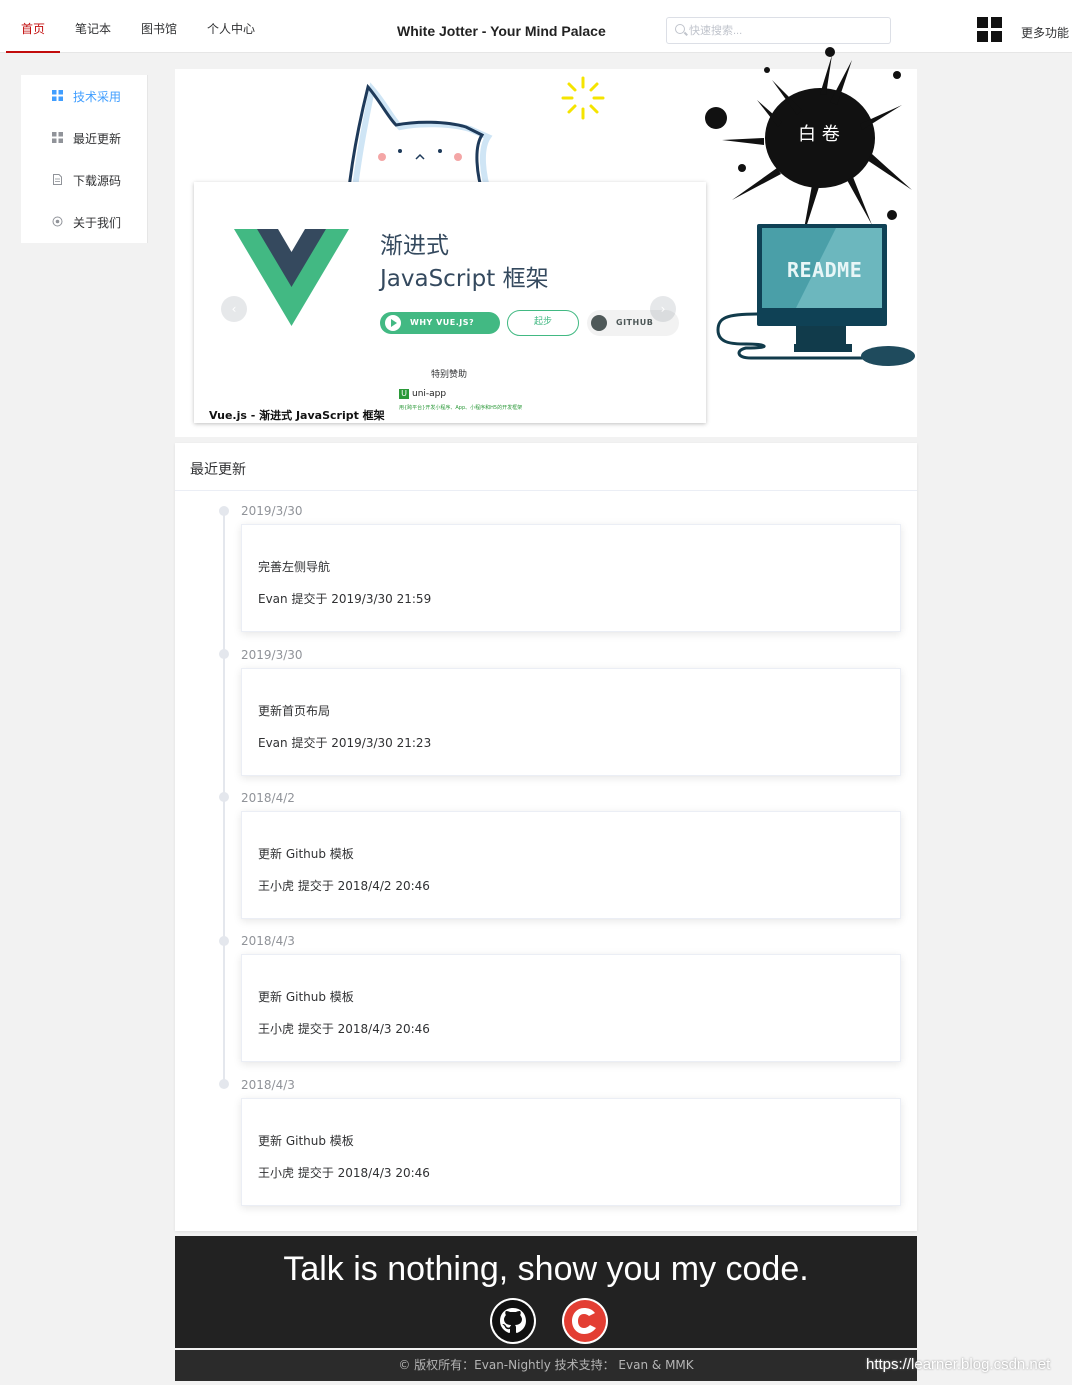  Describe the element at coordinates (97, 139) in the screenshot. I see `sidebar-item-label: 最近更新` at that location.